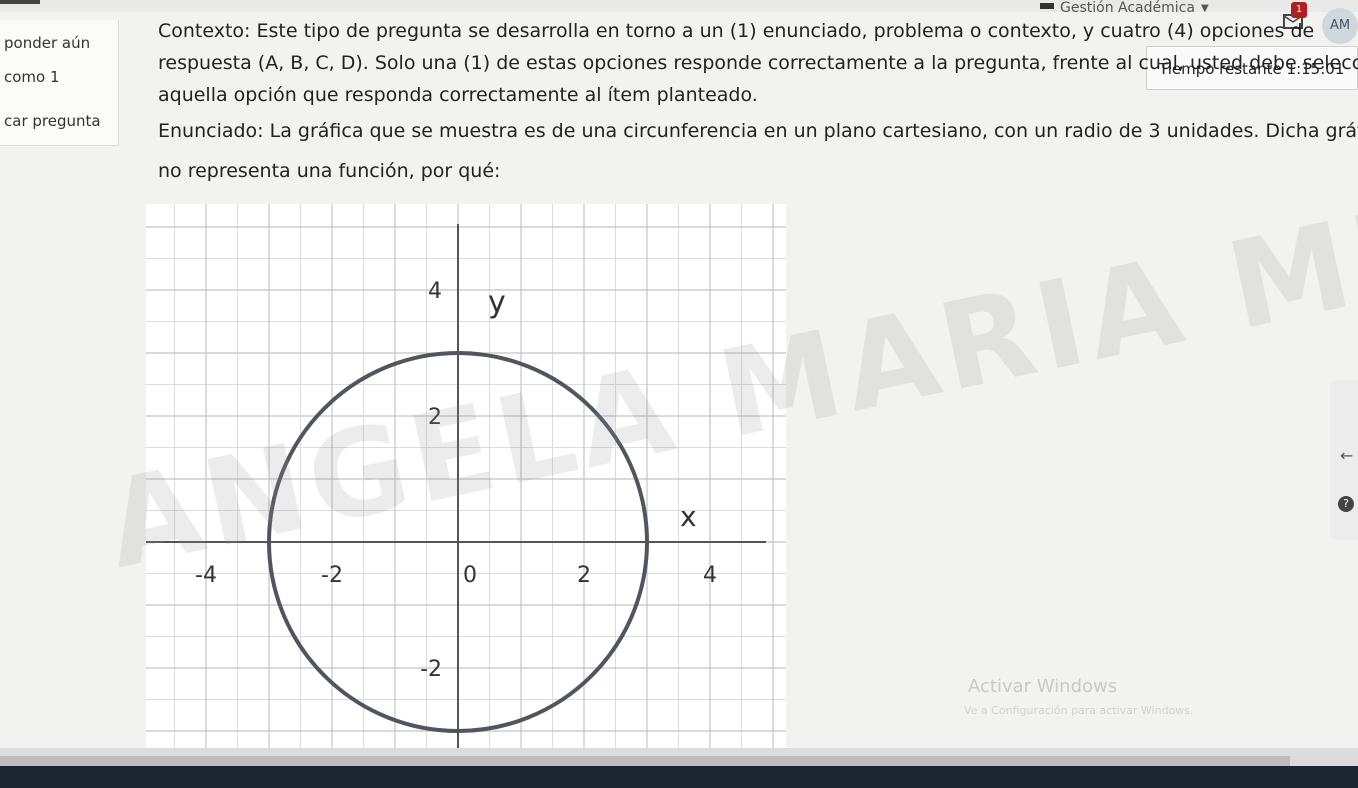  Describe the element at coordinates (584, 575) in the screenshot. I see `x-tick-label: 2` at that location.